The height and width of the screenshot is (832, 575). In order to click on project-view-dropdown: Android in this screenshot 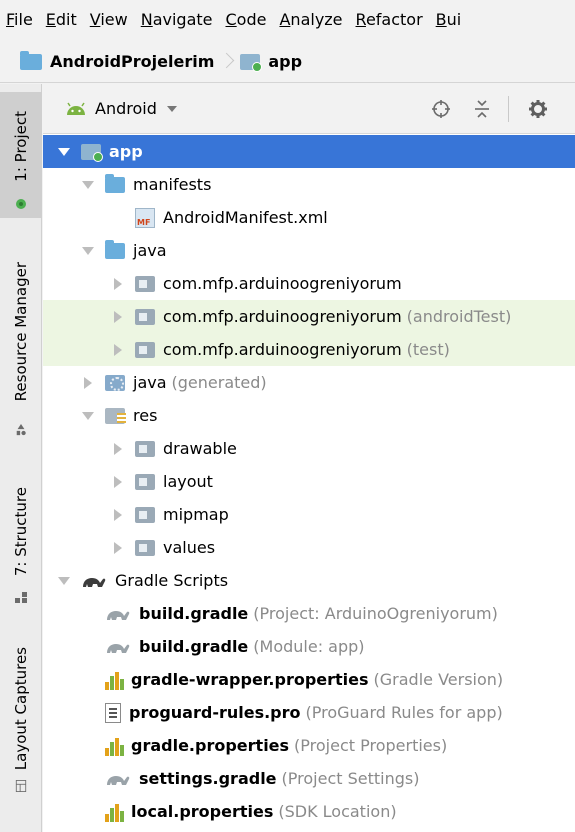, I will do `click(121, 108)`.